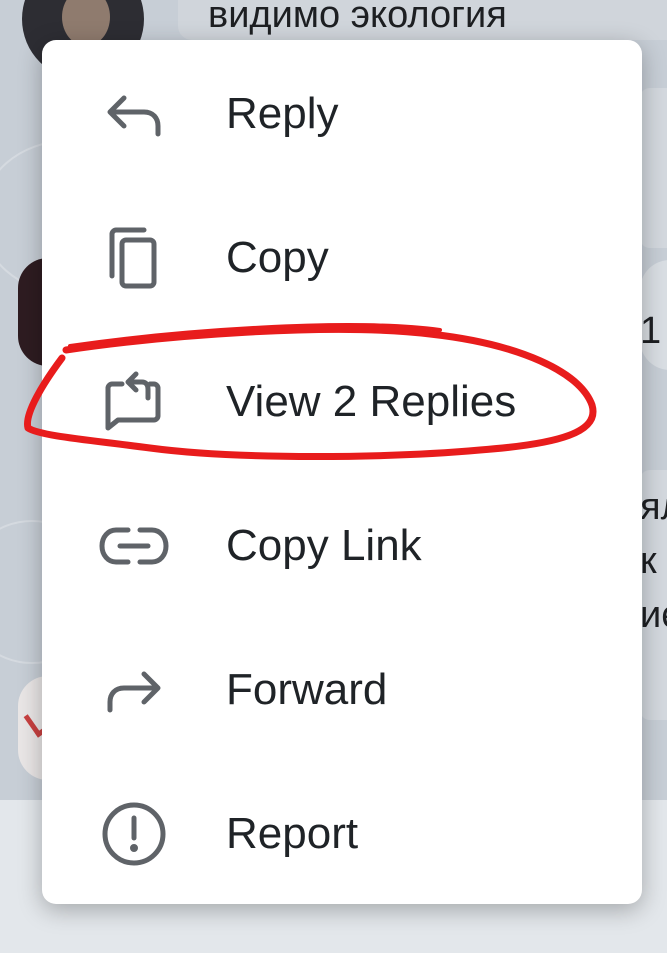 The height and width of the screenshot is (953, 667). Describe the element at coordinates (134, 402) in the screenshot. I see `view-replies-icon` at that location.